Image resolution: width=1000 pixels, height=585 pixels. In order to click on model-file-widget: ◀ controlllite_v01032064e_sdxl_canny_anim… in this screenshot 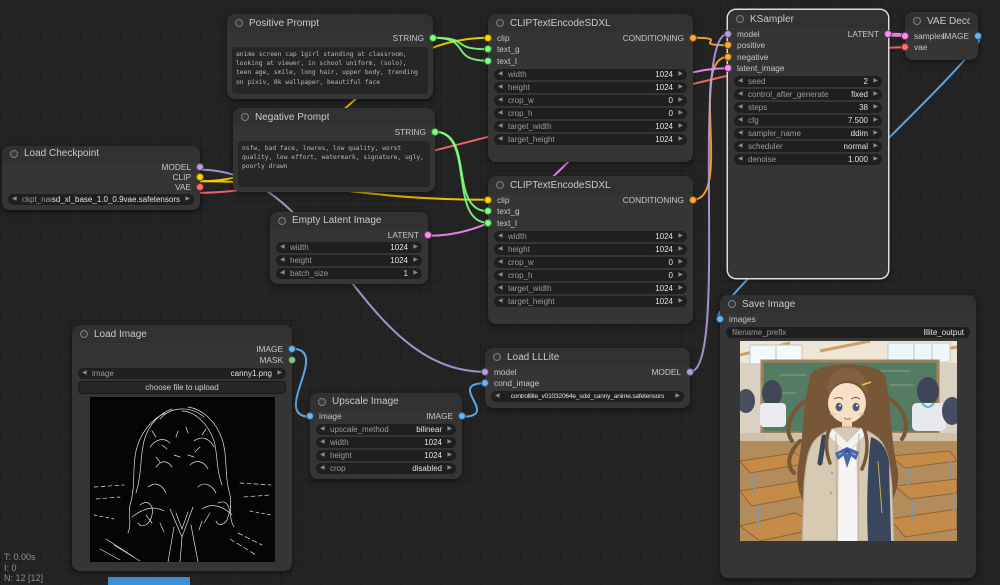, I will do `click(587, 396)`.